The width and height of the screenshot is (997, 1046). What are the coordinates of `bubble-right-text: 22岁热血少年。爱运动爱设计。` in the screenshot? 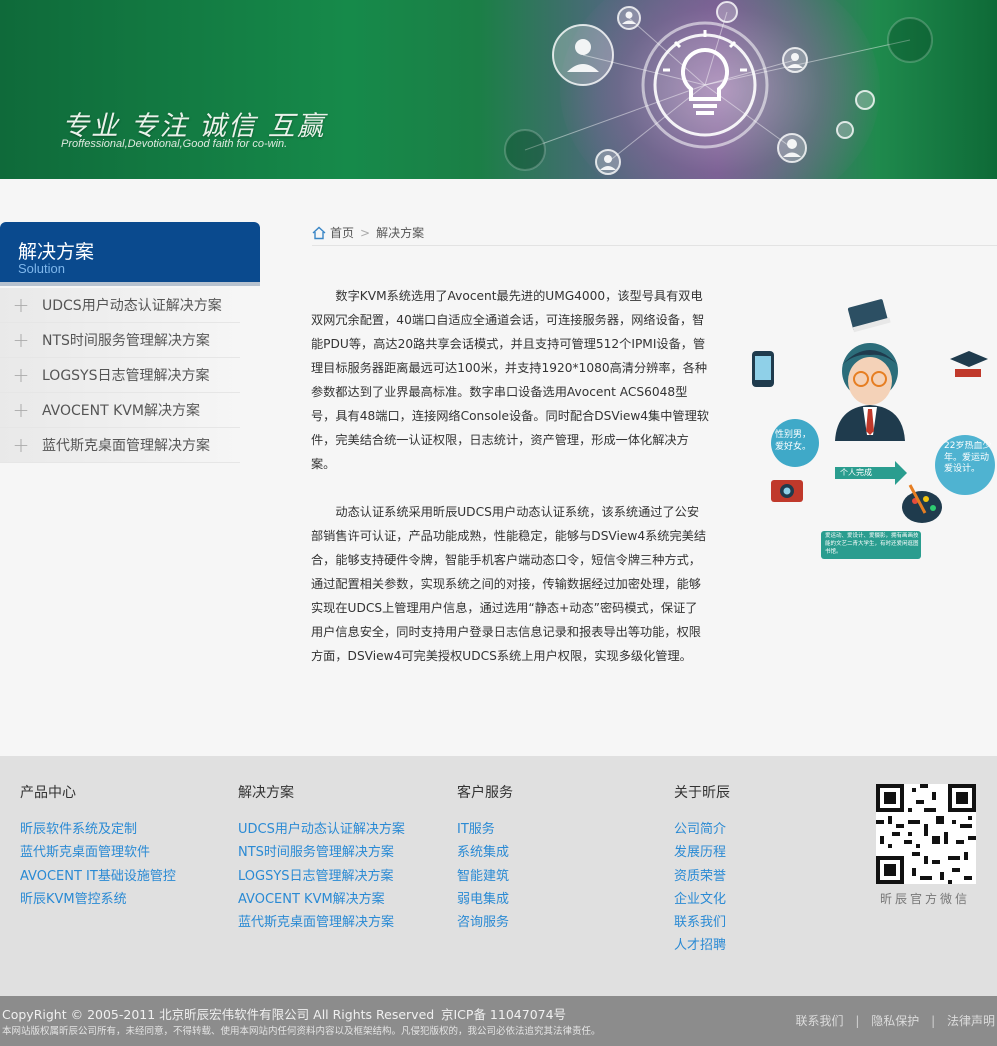 It's located at (968, 457).